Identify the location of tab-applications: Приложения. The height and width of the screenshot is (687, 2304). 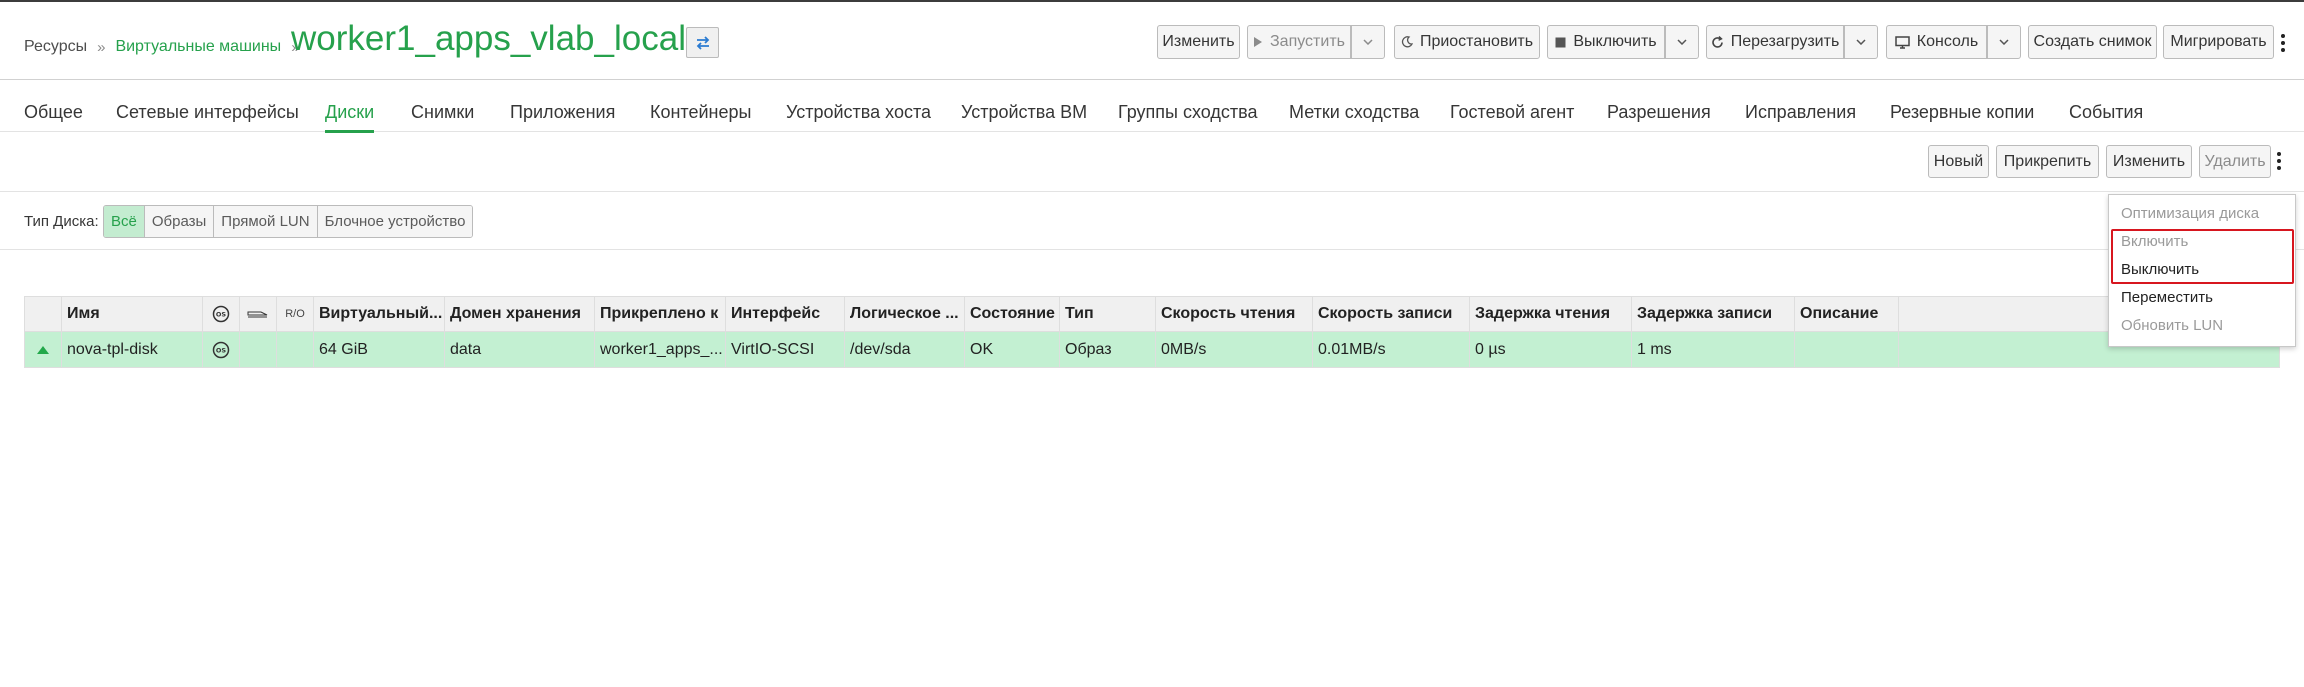
(562, 112).